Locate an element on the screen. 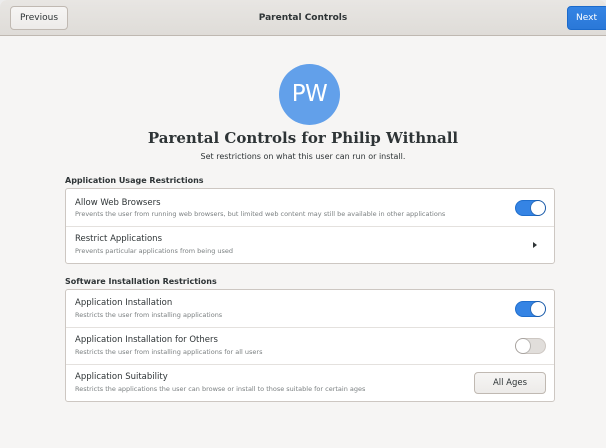 This screenshot has width=606, height=448. row-title: Application Installation for Others is located at coordinates (146, 340).